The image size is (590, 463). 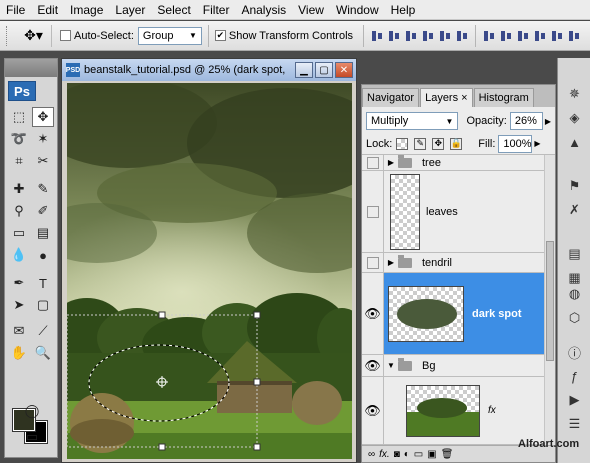 I want to click on effects-icon: fx, so click(x=492, y=410).